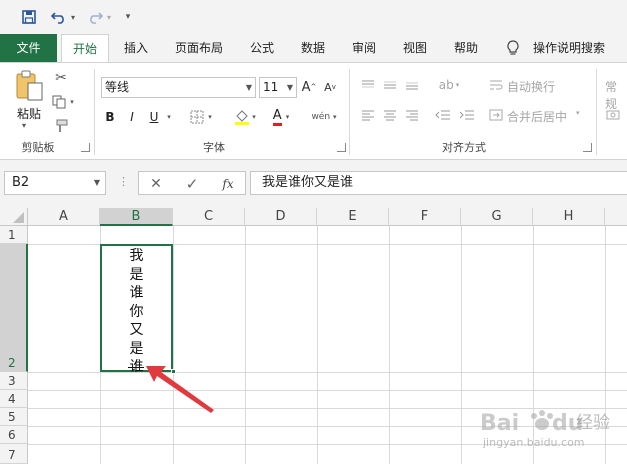 This screenshot has width=627, height=464. I want to click on wrap-text-button: 自动换行, so click(531, 86).